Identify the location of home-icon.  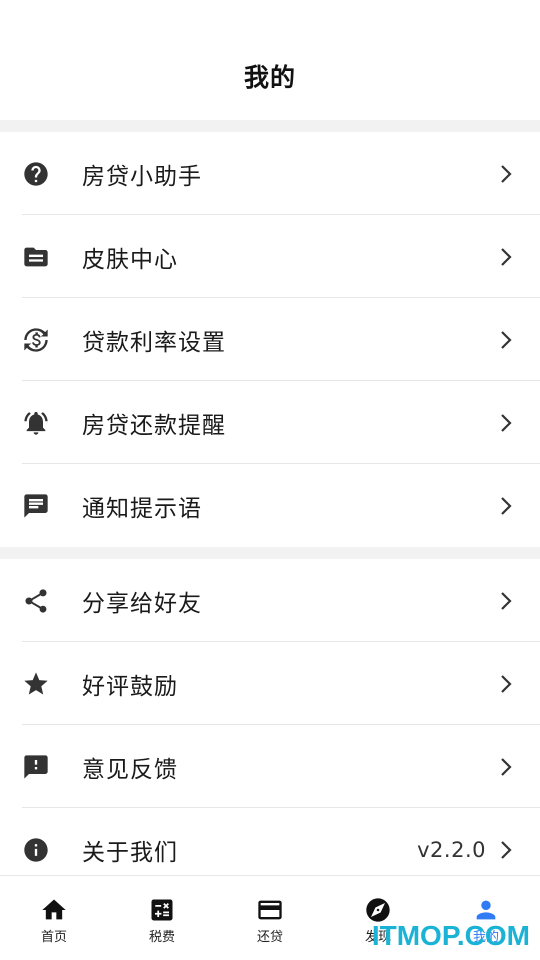
(54, 909).